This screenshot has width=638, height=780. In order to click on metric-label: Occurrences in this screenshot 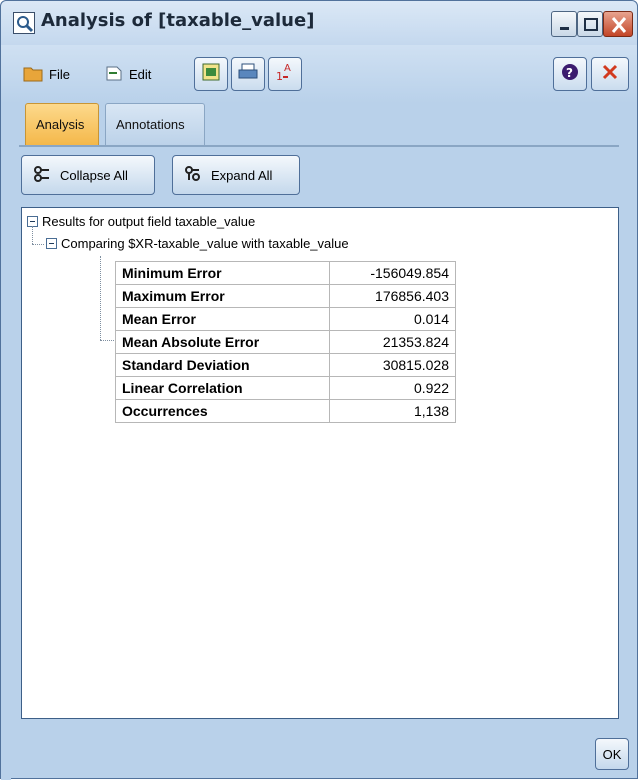, I will do `click(222, 411)`.